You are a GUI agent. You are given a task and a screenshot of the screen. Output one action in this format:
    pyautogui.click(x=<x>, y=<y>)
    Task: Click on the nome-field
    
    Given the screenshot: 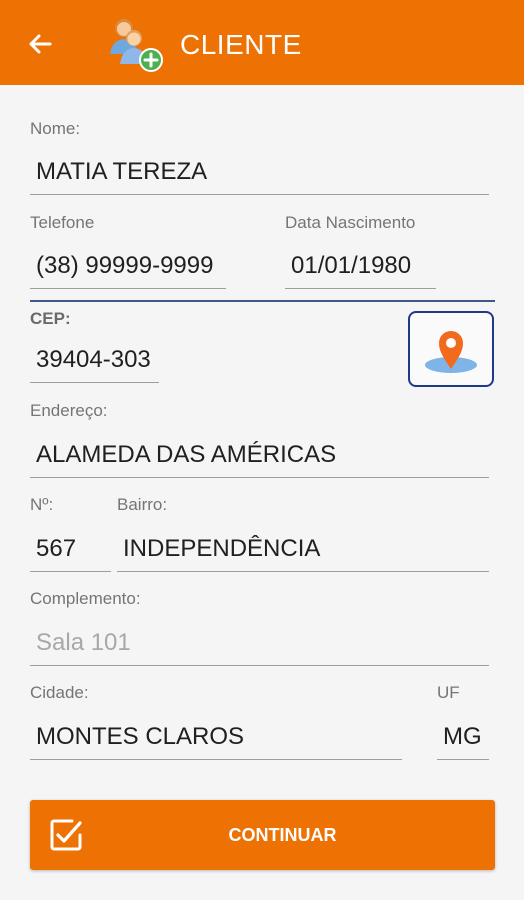 What is the action you would take?
    pyautogui.click(x=259, y=175)
    